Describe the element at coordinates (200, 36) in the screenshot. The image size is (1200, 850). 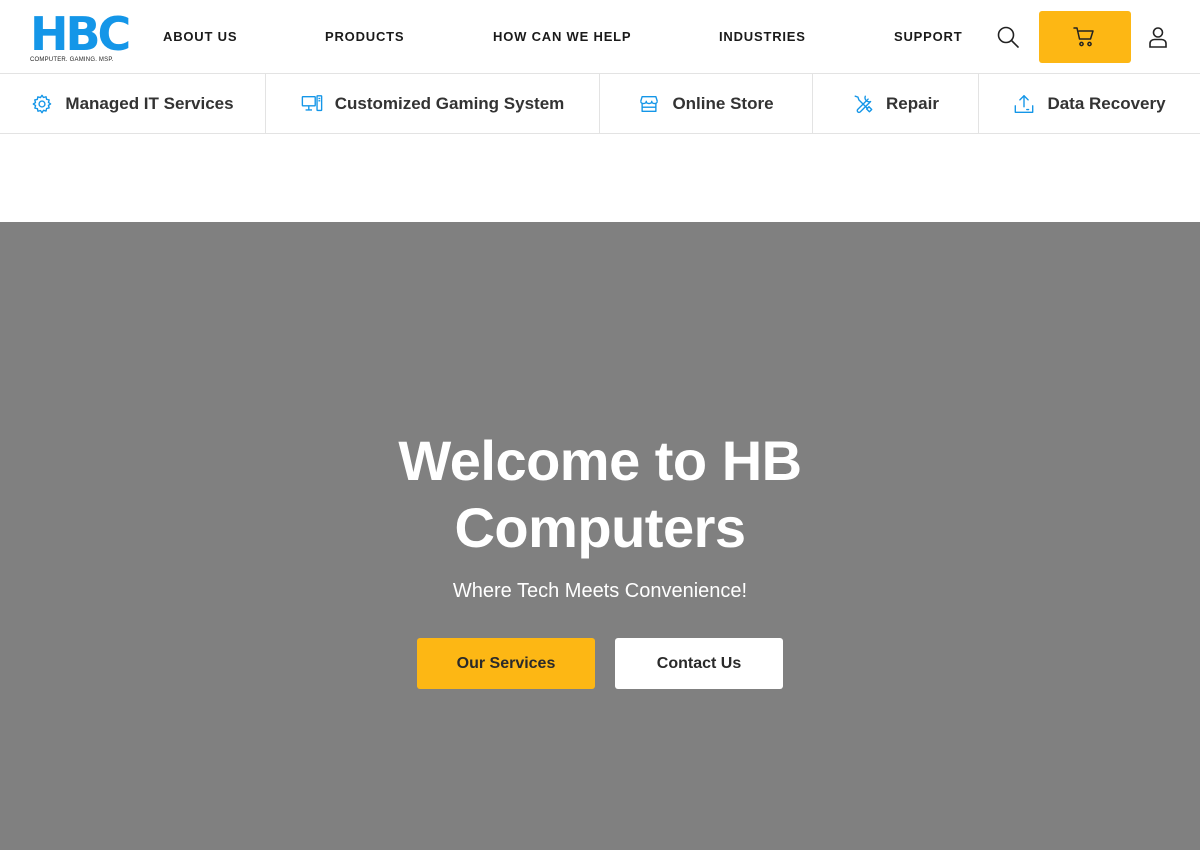
I see `nav-about-us: ABOUT US` at that location.